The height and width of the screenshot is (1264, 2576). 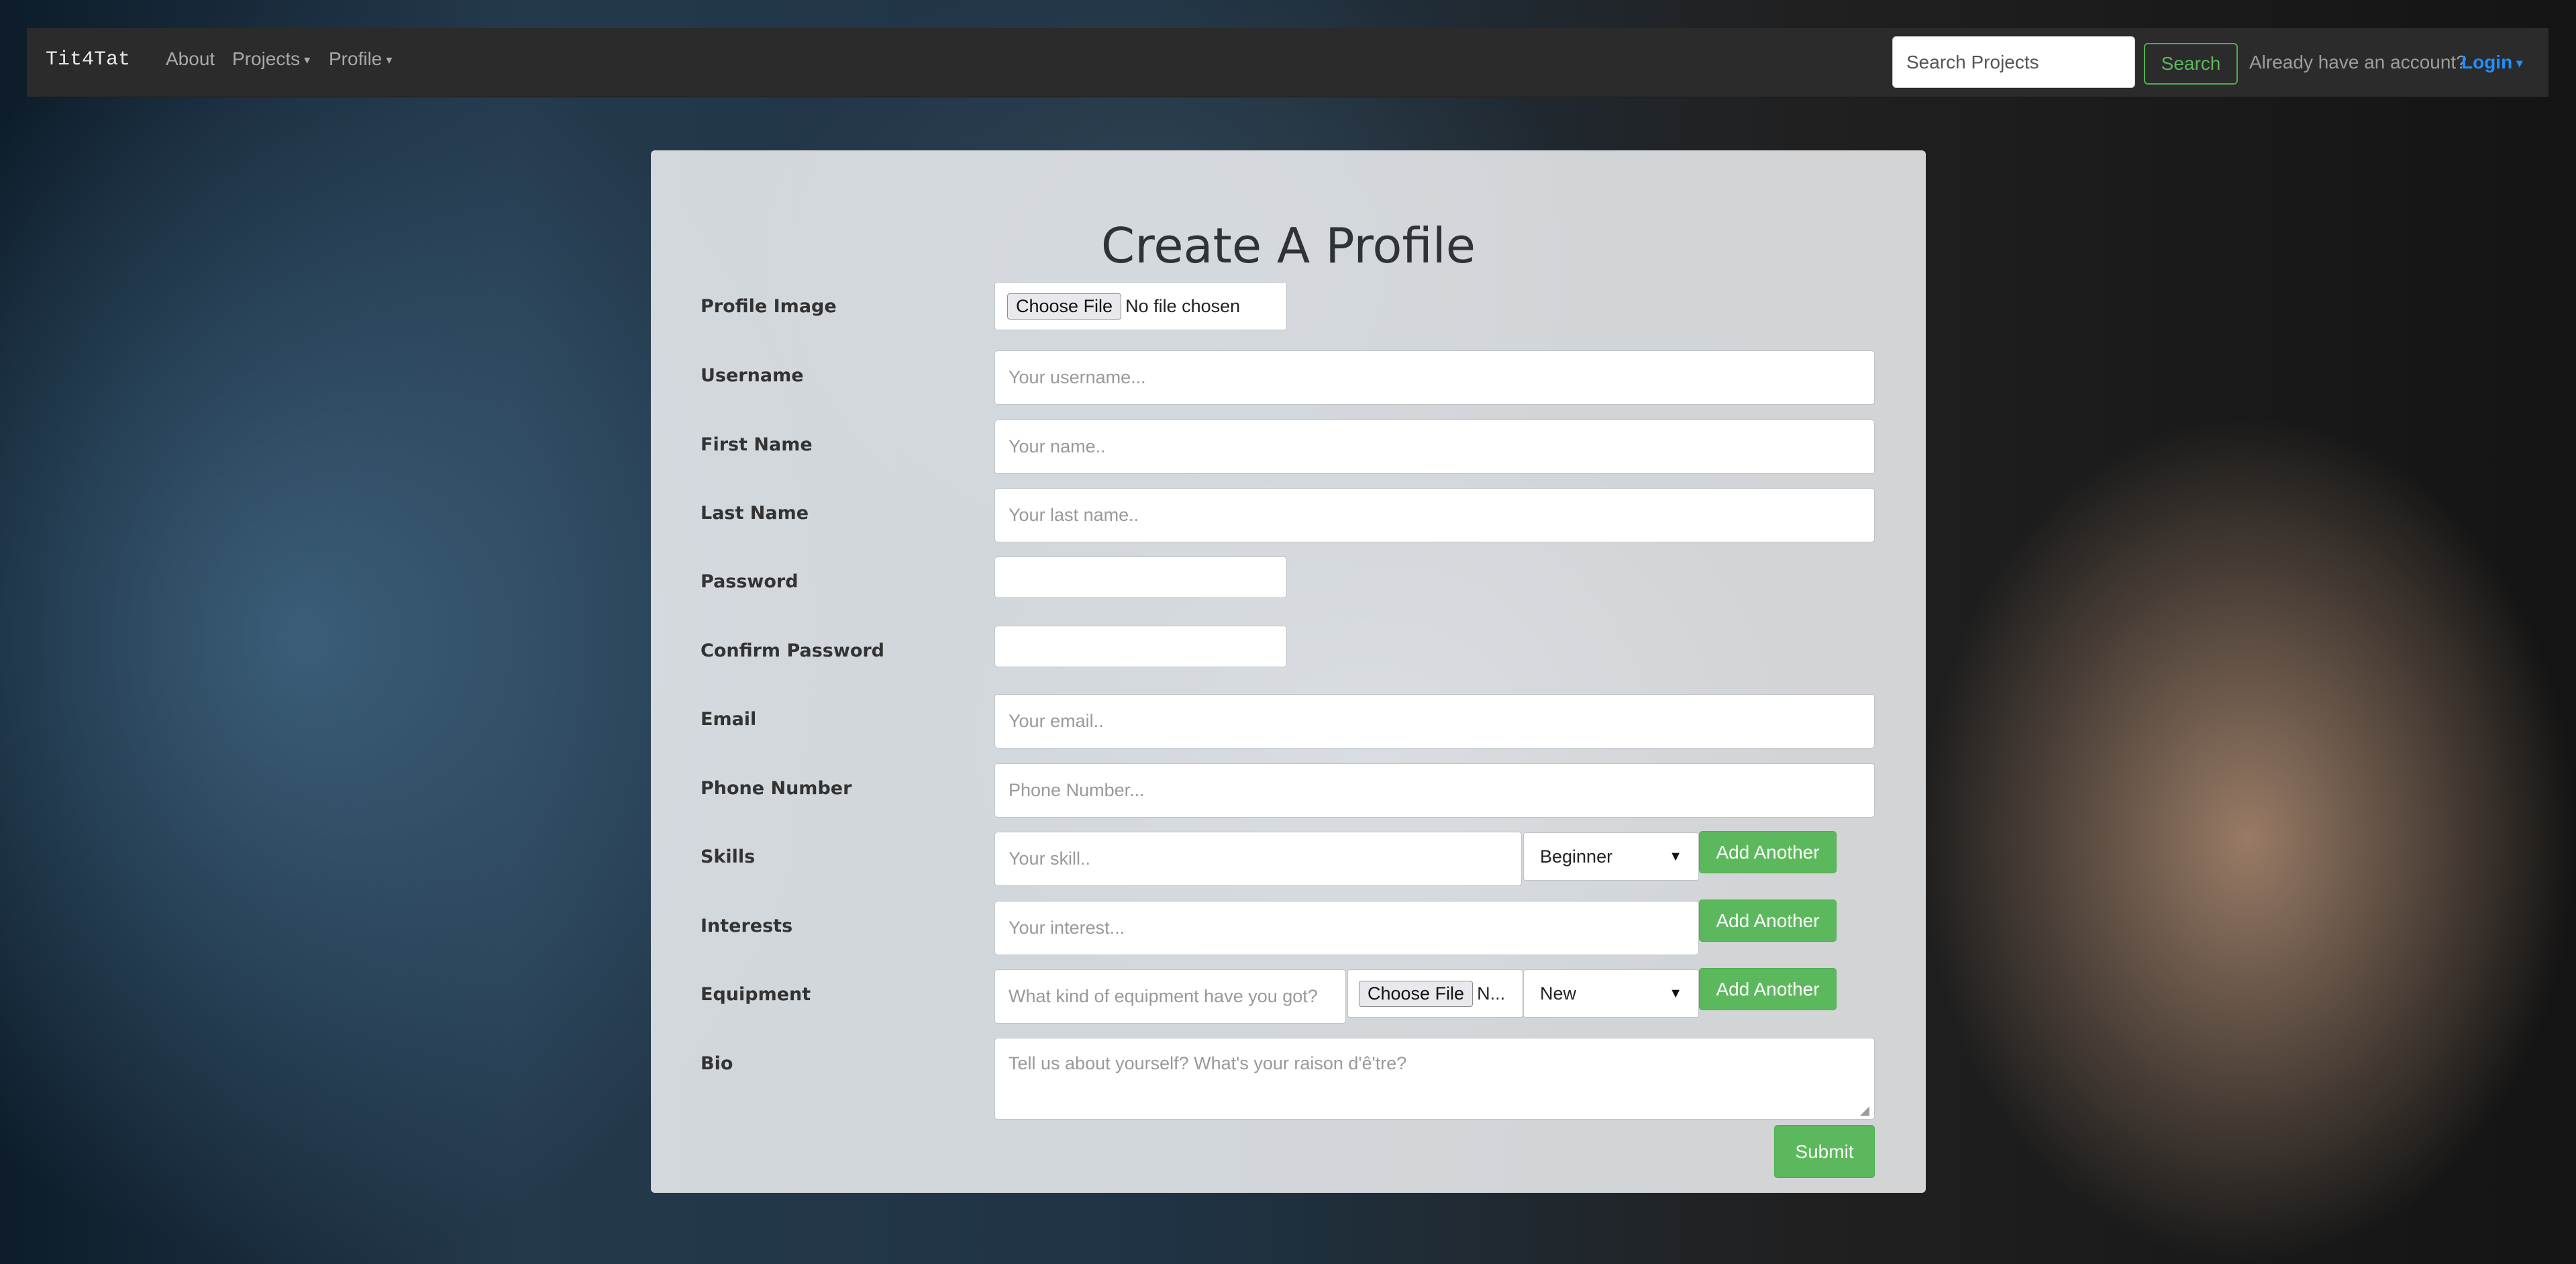 What do you see at coordinates (749, 581) in the screenshot?
I see `password-label: Password` at bounding box center [749, 581].